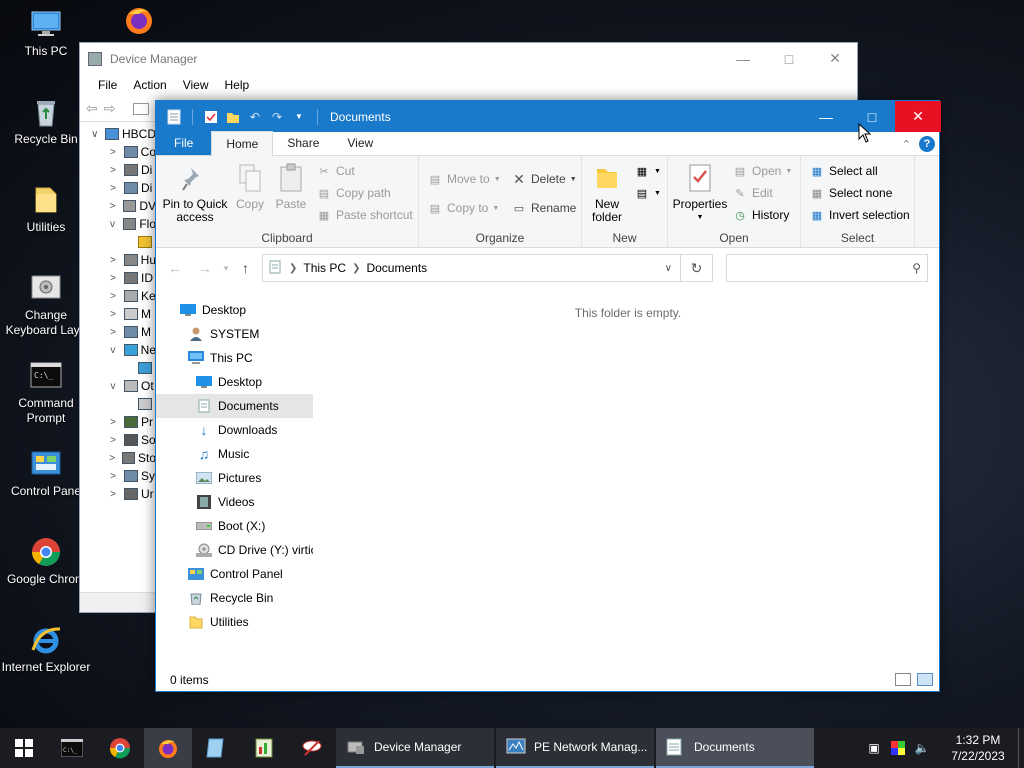  I want to click on tree-row: > Ke, so click(118, 296).